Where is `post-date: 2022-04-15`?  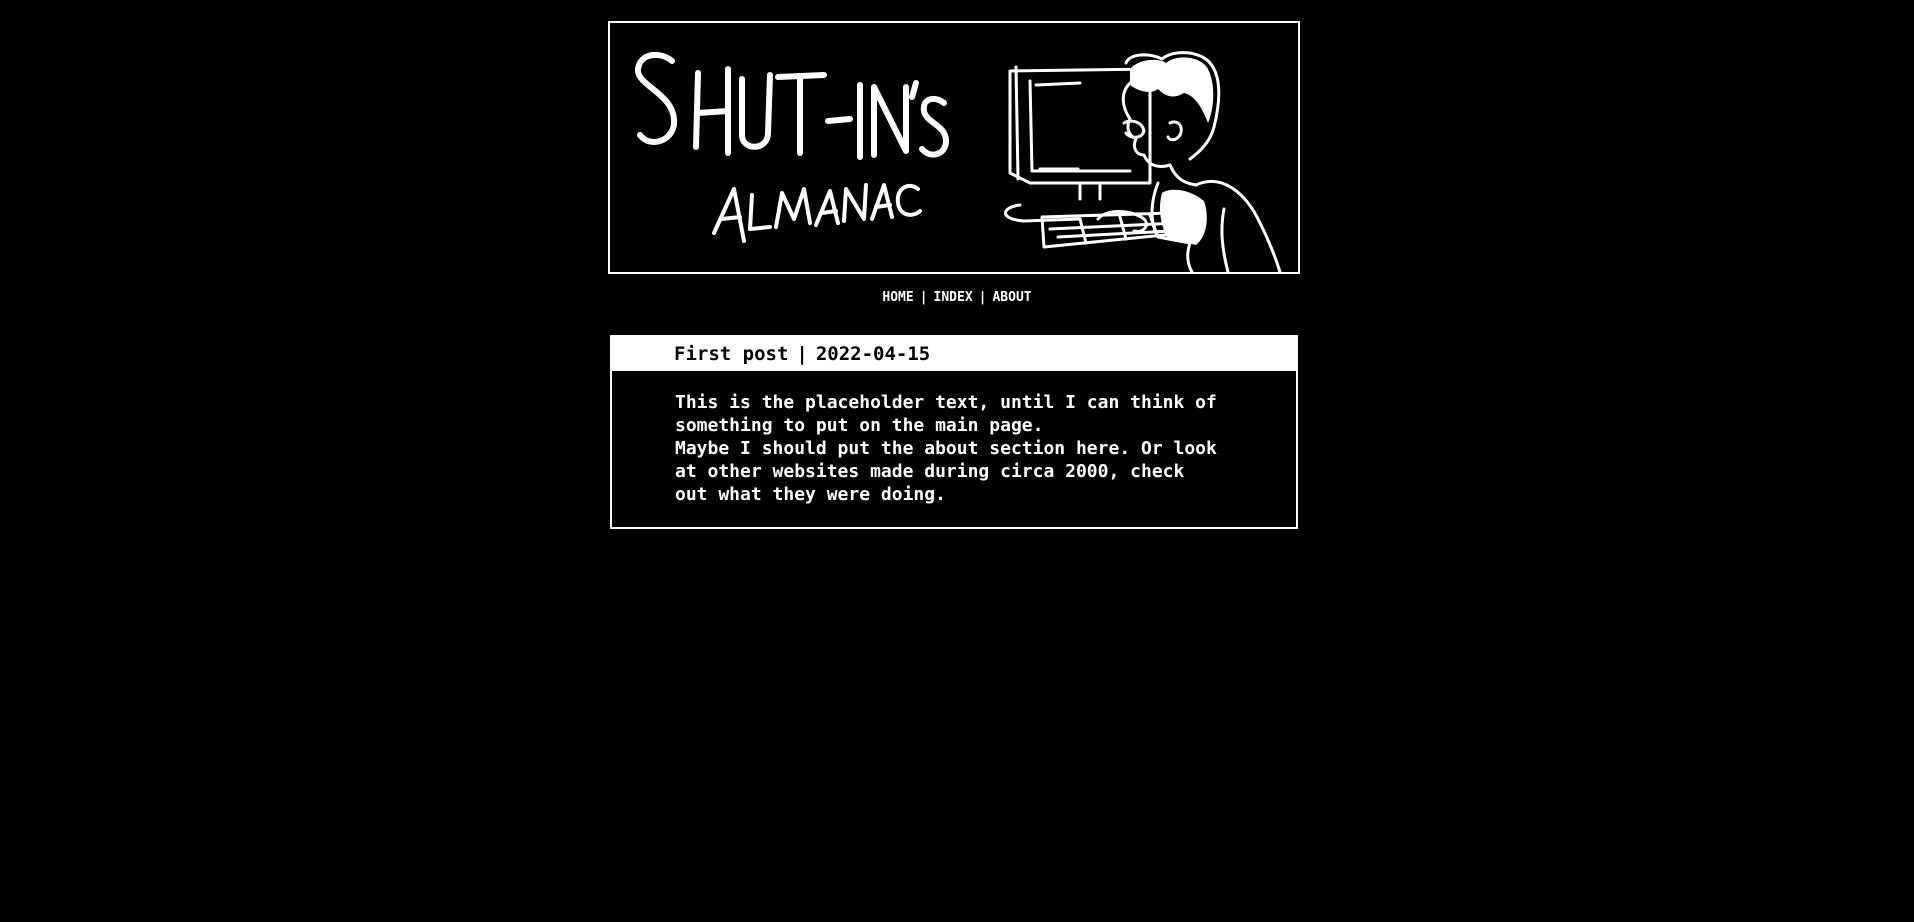
post-date: 2022-04-15 is located at coordinates (873, 354).